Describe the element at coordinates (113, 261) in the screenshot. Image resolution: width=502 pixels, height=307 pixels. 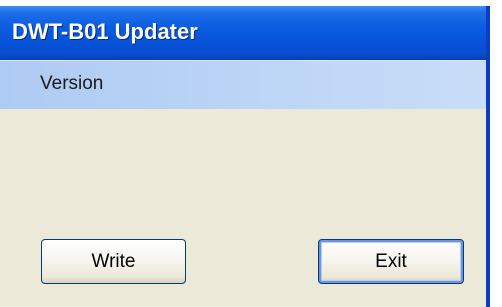
I see `write-button: Write` at that location.